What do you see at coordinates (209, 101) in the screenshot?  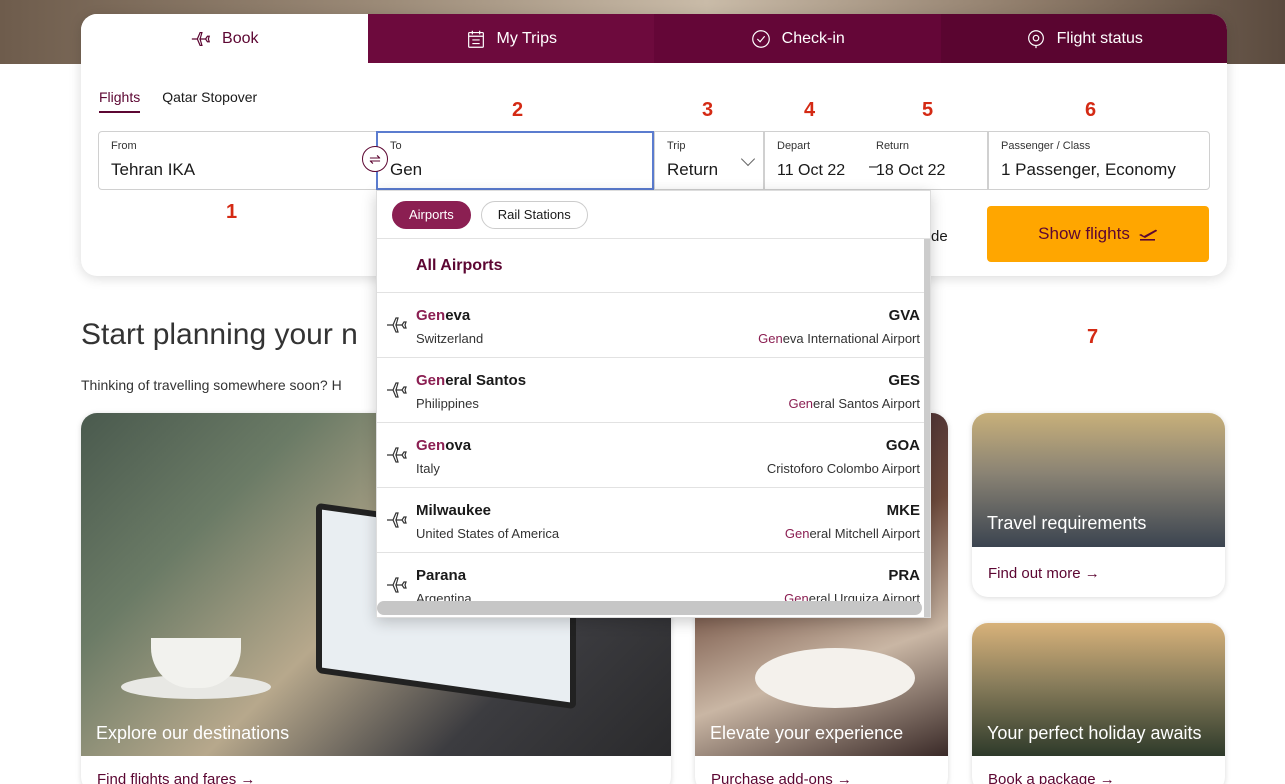 I see `subtab-qatar-stopover: Qatar Stopover` at bounding box center [209, 101].